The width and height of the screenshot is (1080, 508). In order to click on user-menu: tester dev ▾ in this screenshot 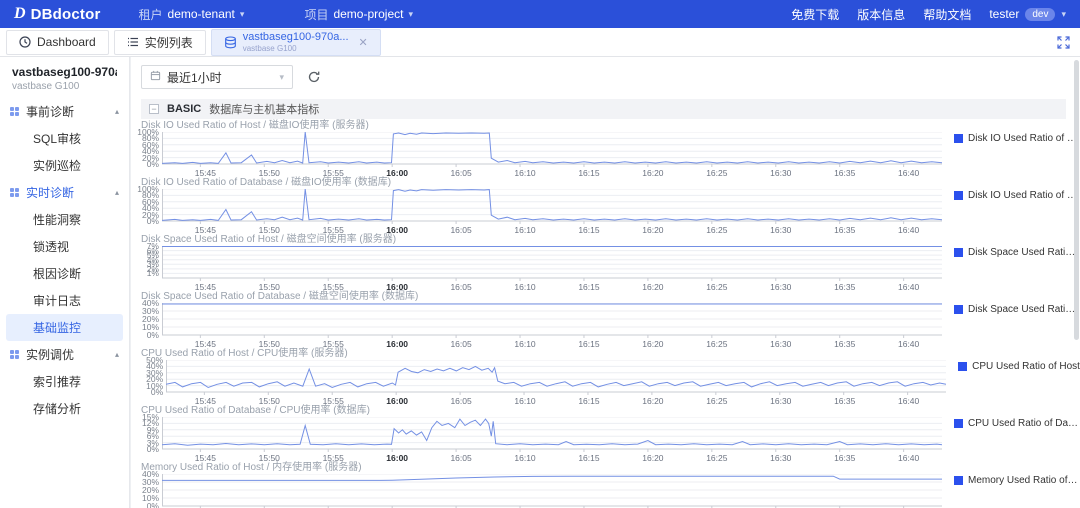, I will do `click(1027, 14)`.